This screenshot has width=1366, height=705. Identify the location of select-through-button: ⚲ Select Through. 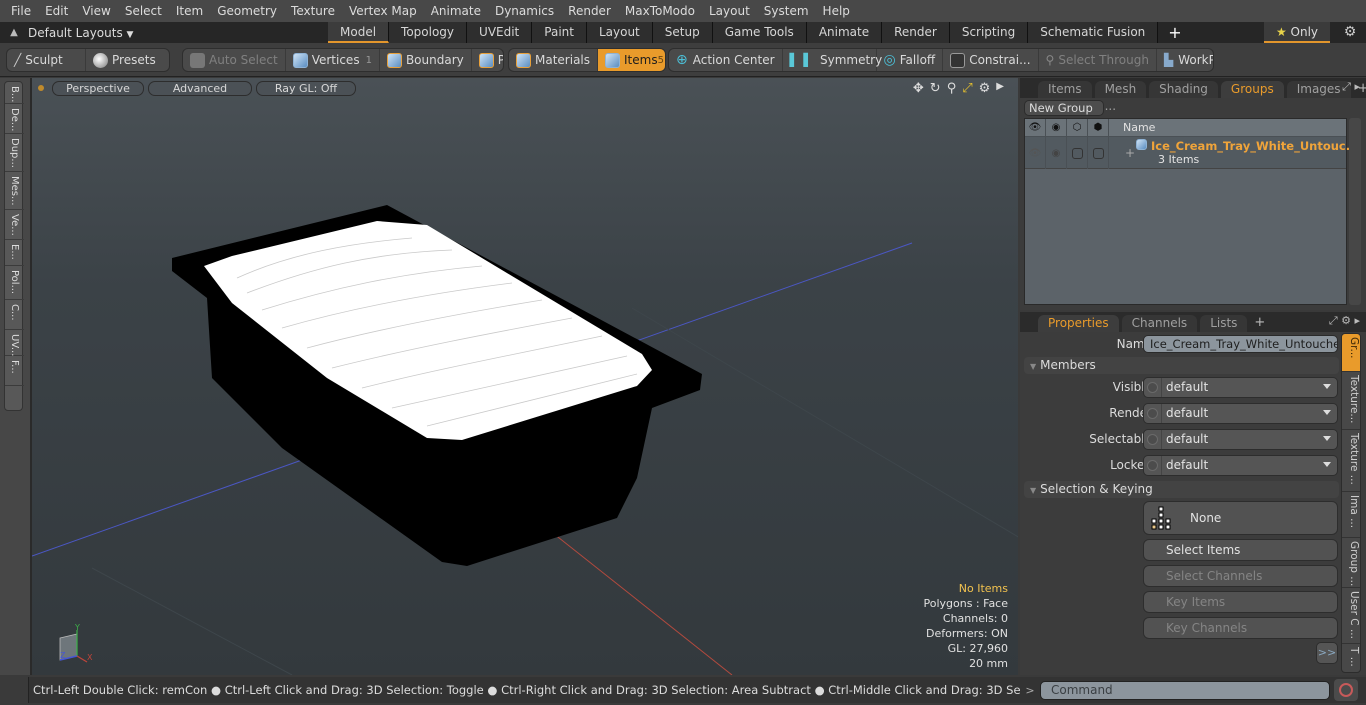
(1098, 60).